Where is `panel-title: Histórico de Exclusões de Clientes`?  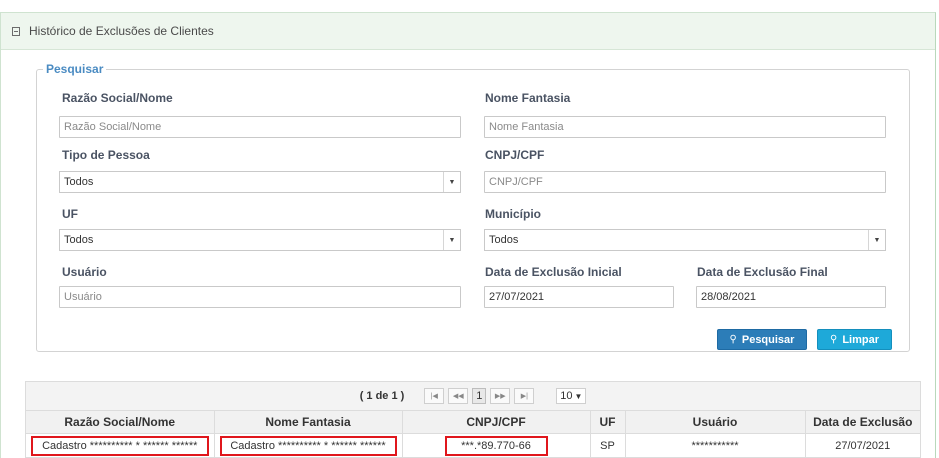
panel-title: Histórico de Exclusões de Clientes is located at coordinates (121, 31).